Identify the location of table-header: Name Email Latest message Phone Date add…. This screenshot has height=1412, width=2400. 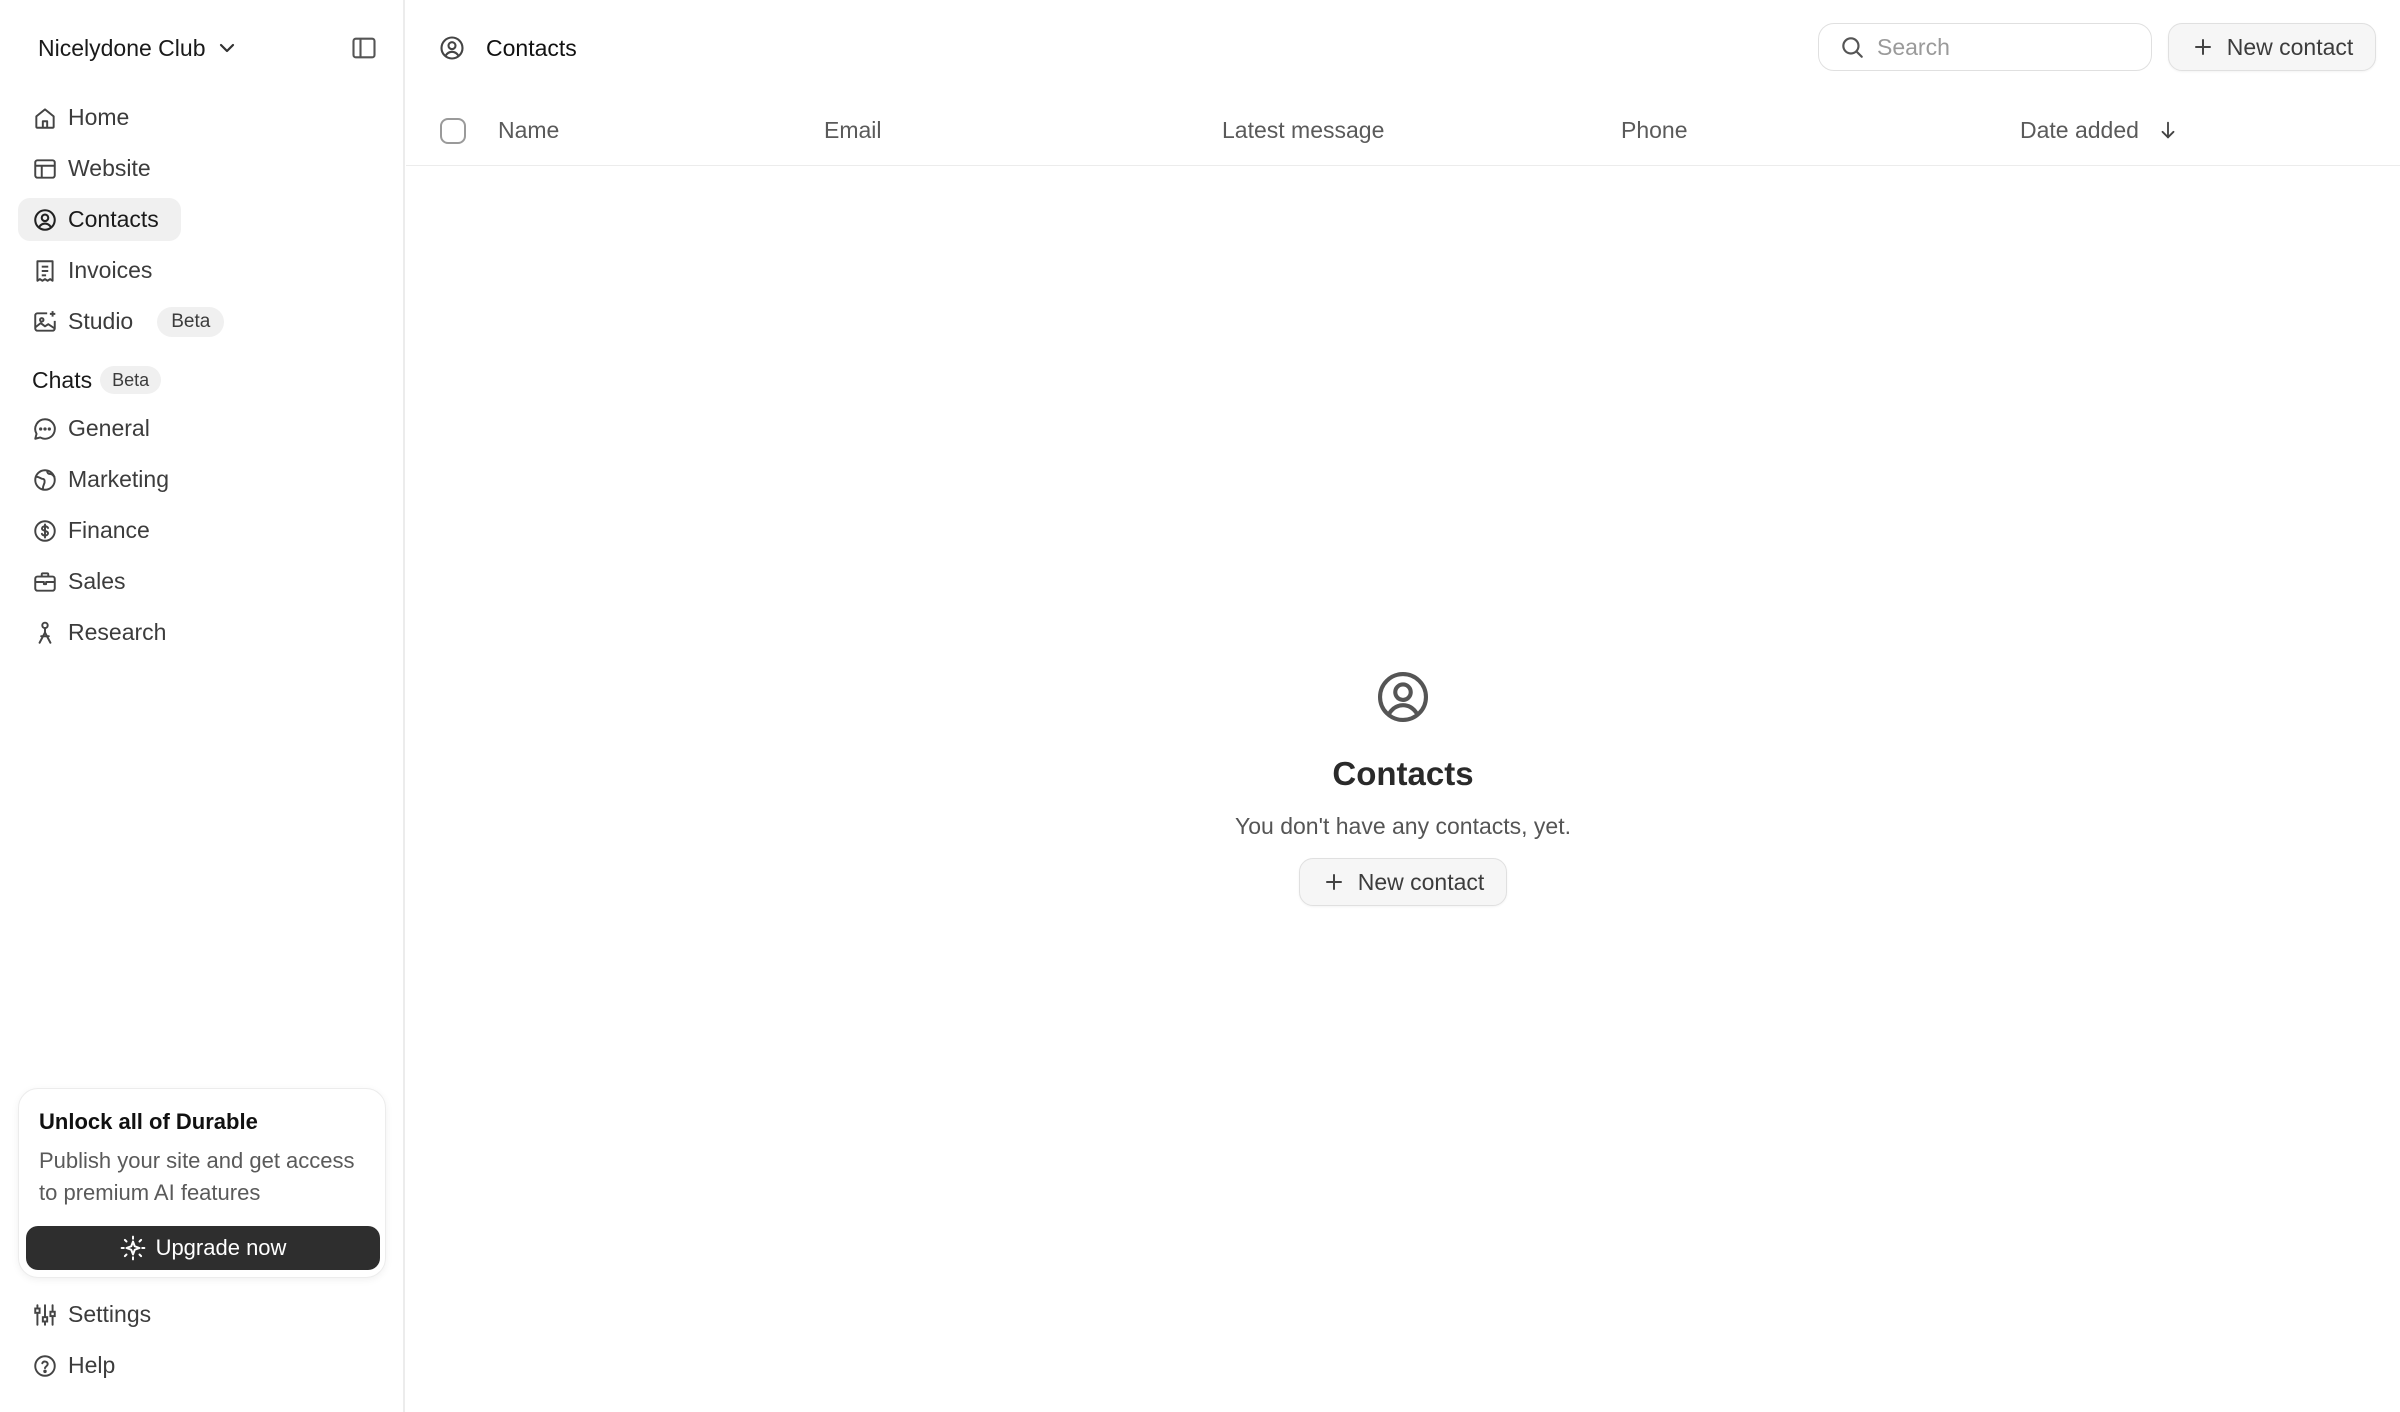
(1403, 136).